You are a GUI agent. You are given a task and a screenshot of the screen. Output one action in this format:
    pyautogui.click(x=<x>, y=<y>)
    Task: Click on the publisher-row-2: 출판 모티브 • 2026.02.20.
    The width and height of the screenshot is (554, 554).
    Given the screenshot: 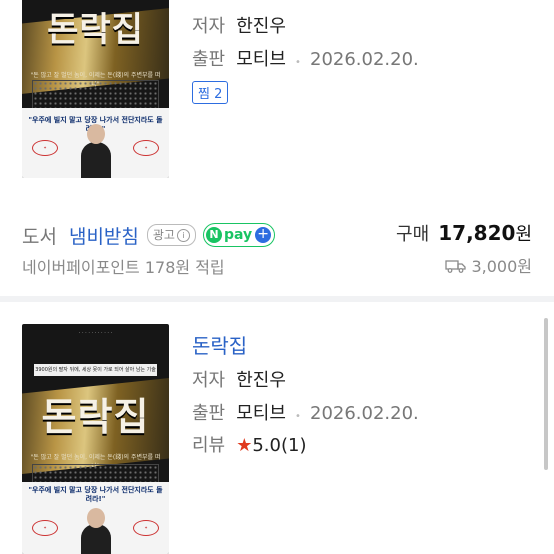 What is the action you would take?
    pyautogui.click(x=305, y=411)
    